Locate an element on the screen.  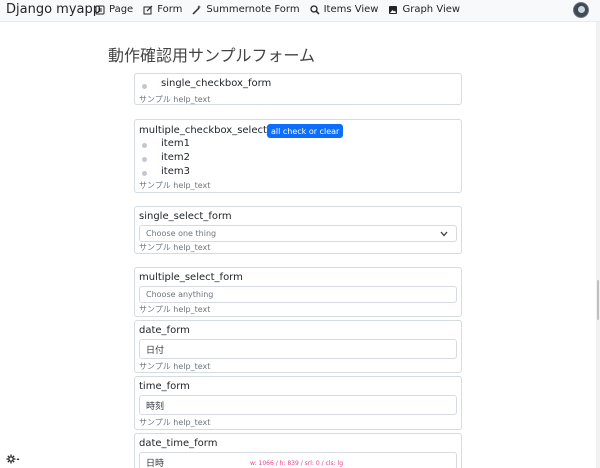
time-card: time_form 時刻 サンプル help_text is located at coordinates (298, 403).